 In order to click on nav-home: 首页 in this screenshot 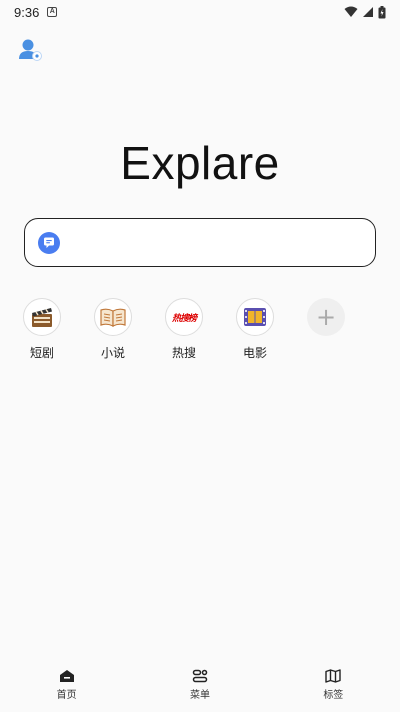, I will do `click(67, 681)`.